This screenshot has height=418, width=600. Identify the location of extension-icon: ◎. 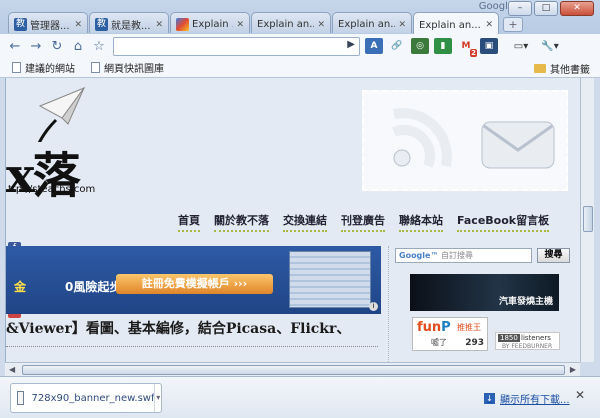
(420, 46).